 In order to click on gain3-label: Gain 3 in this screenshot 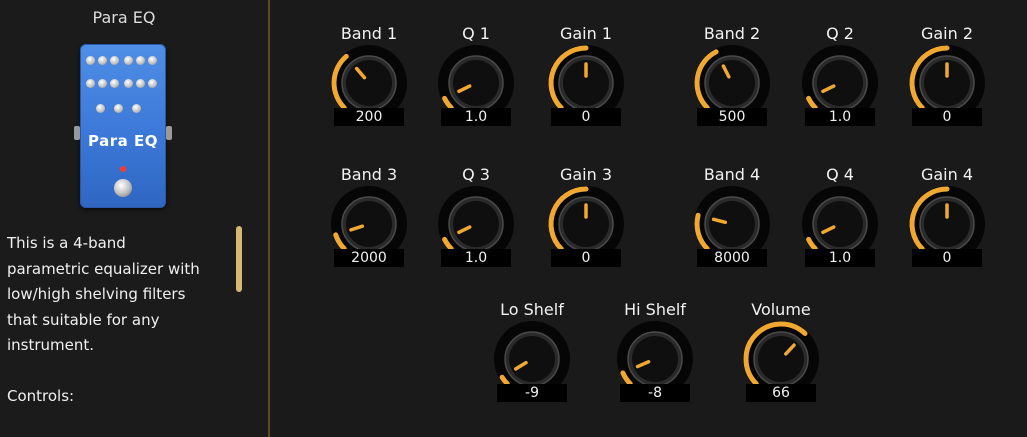, I will do `click(586, 174)`.